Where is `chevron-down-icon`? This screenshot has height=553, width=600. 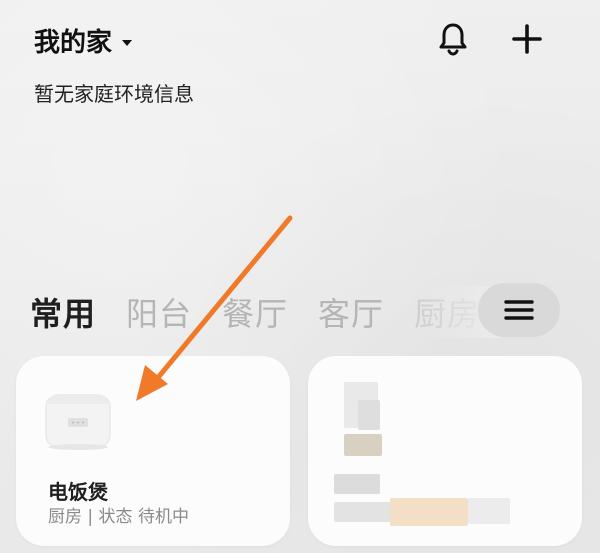
chevron-down-icon is located at coordinates (127, 42).